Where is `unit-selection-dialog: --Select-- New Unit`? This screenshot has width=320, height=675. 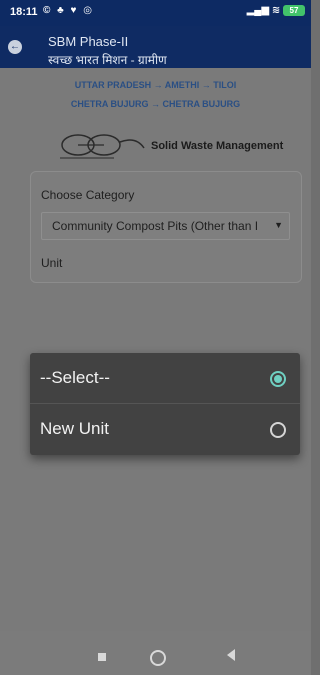
unit-selection-dialog: --Select-- New Unit is located at coordinates (165, 404).